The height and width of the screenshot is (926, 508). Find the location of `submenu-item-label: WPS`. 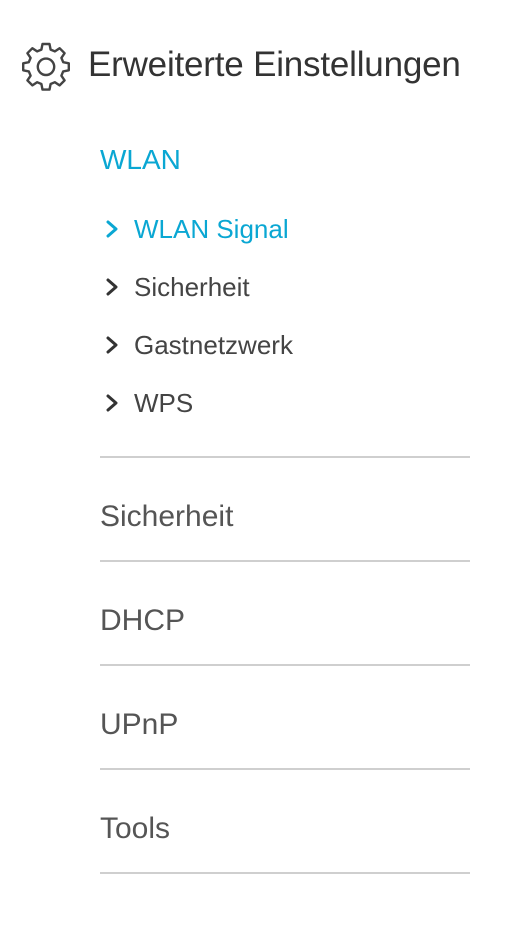

submenu-item-label: WPS is located at coordinates (164, 402).